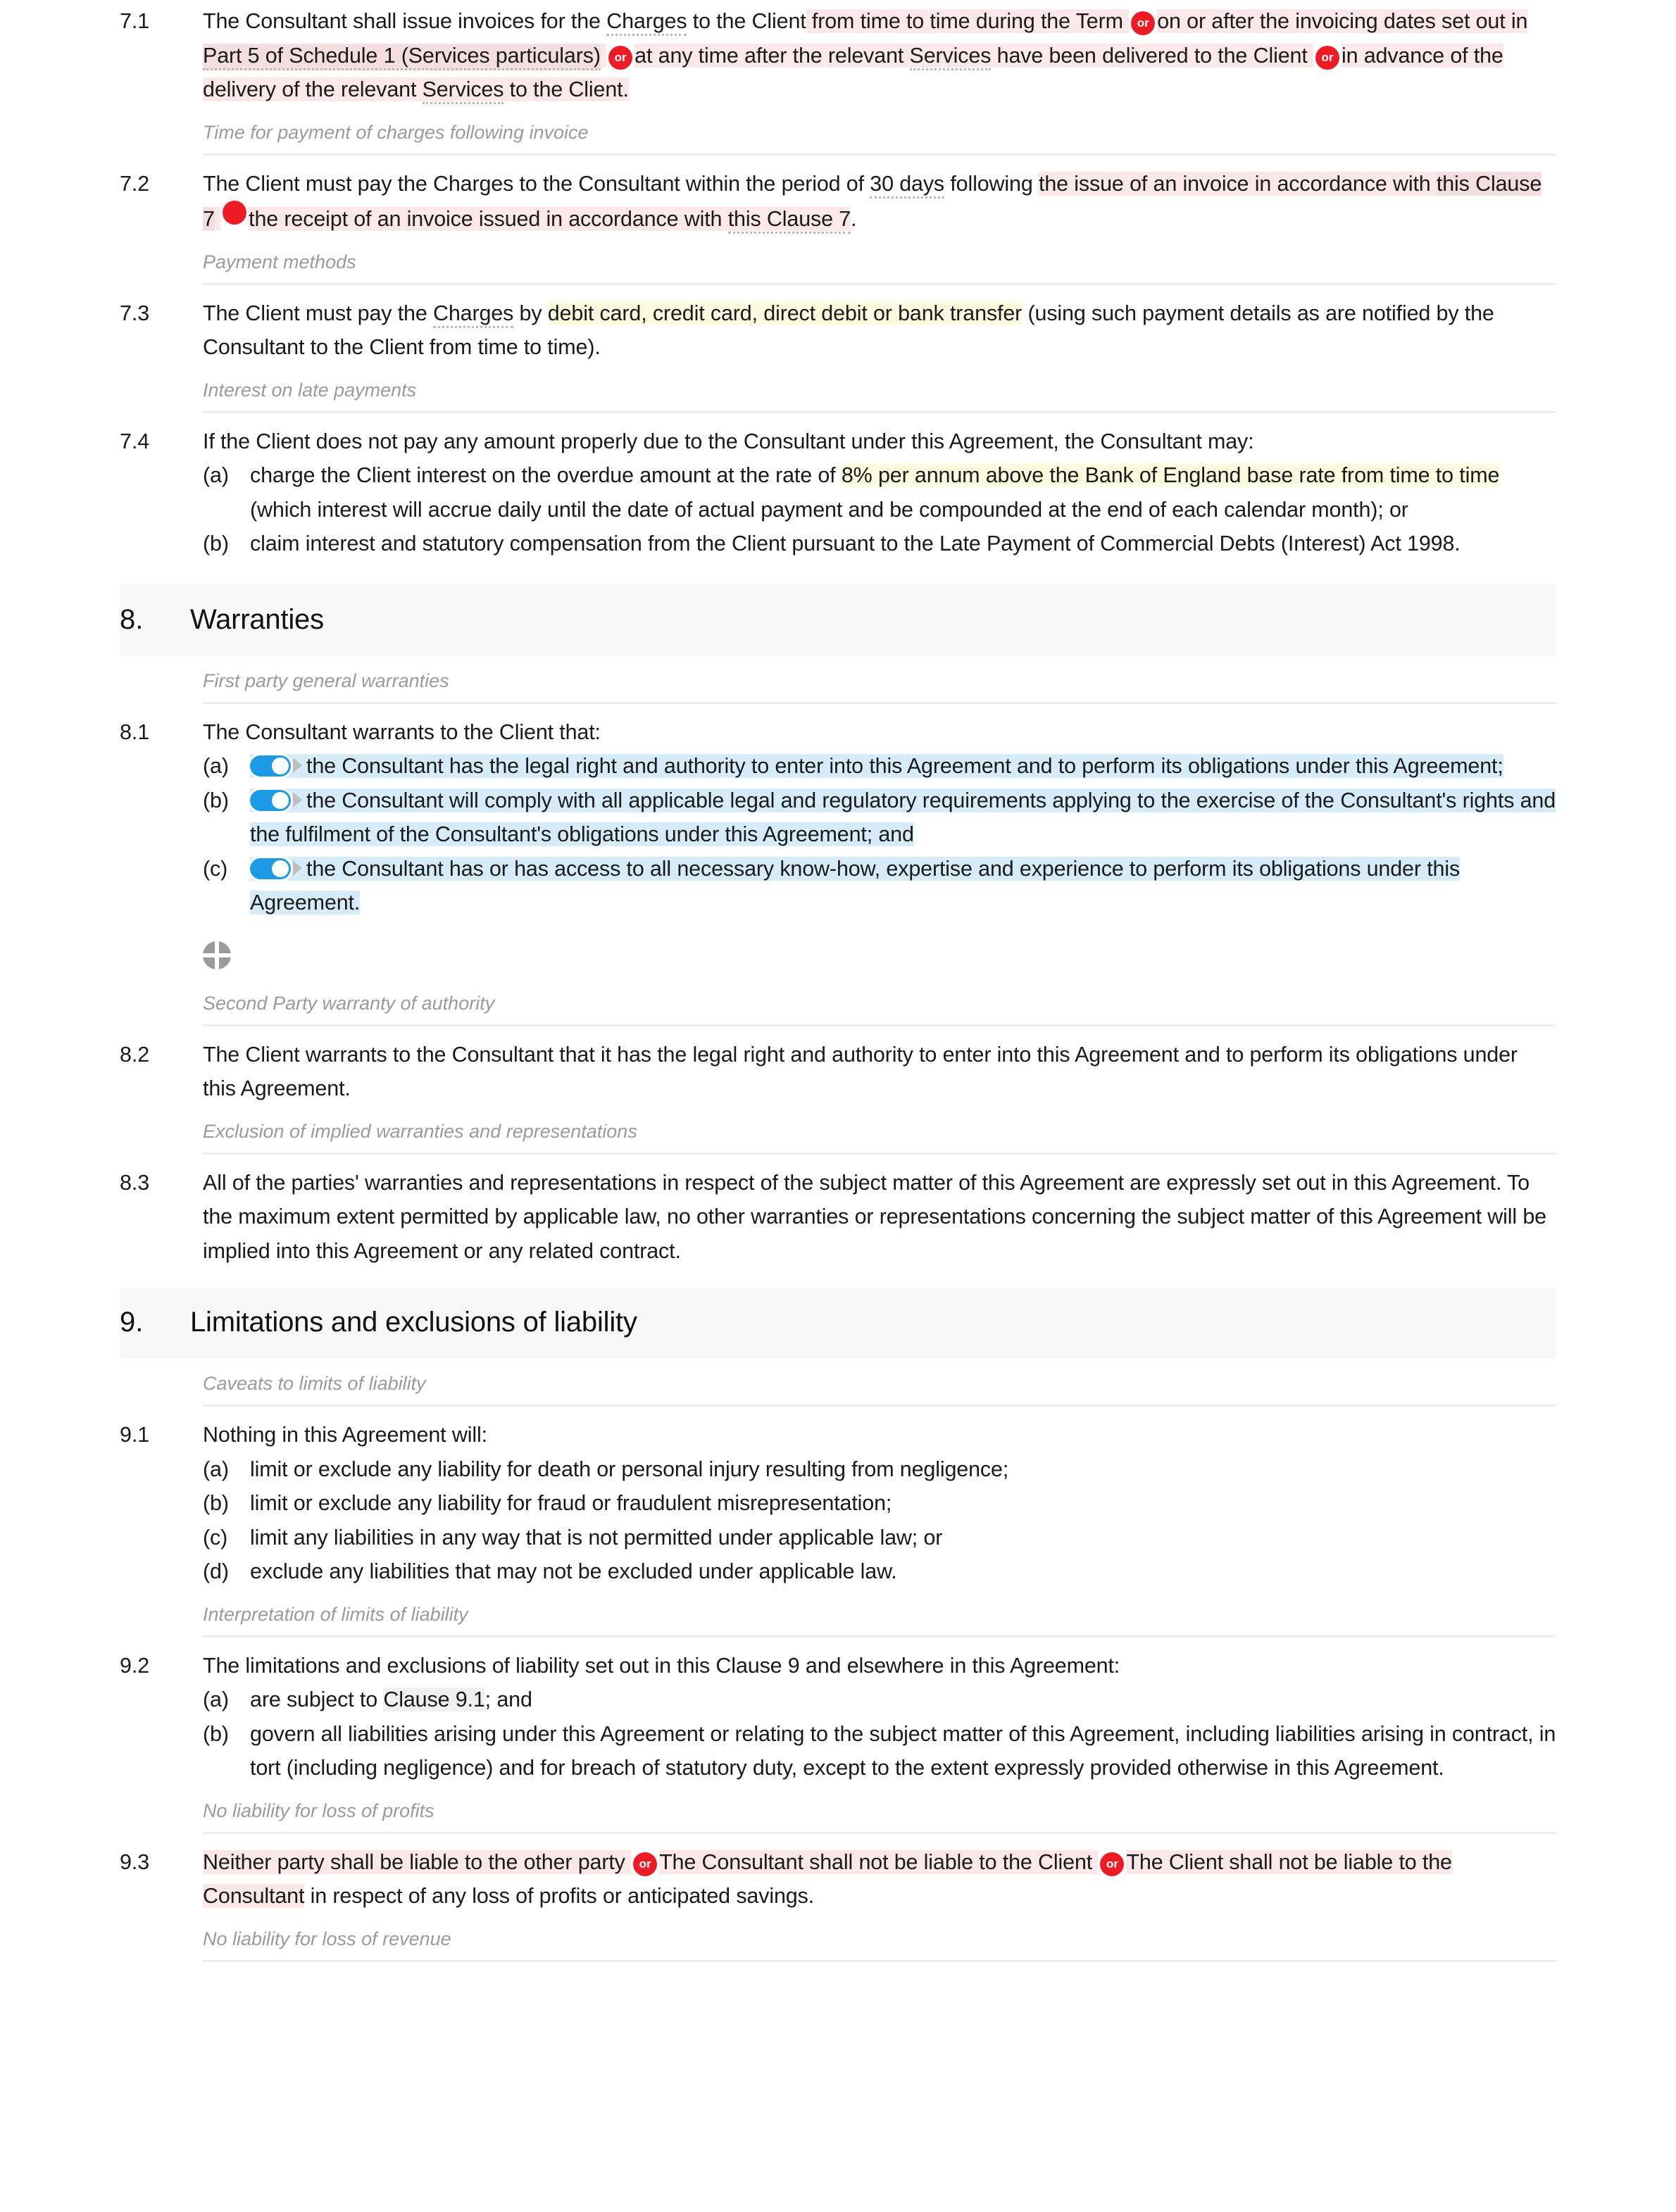 The height and width of the screenshot is (2212, 1676). Describe the element at coordinates (779, 21) in the screenshot. I see `defined-term-client: Client` at that location.